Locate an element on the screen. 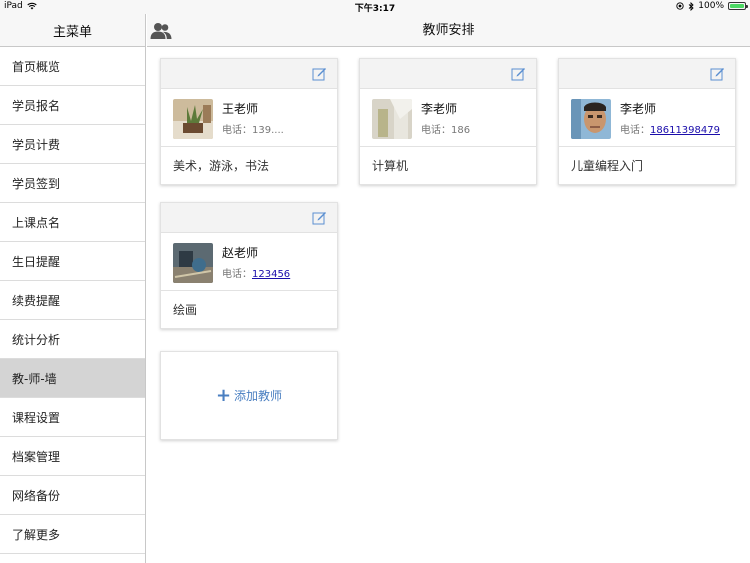 This screenshot has height=563, width=750. nav-bar: 教师安排 is located at coordinates (448, 30).